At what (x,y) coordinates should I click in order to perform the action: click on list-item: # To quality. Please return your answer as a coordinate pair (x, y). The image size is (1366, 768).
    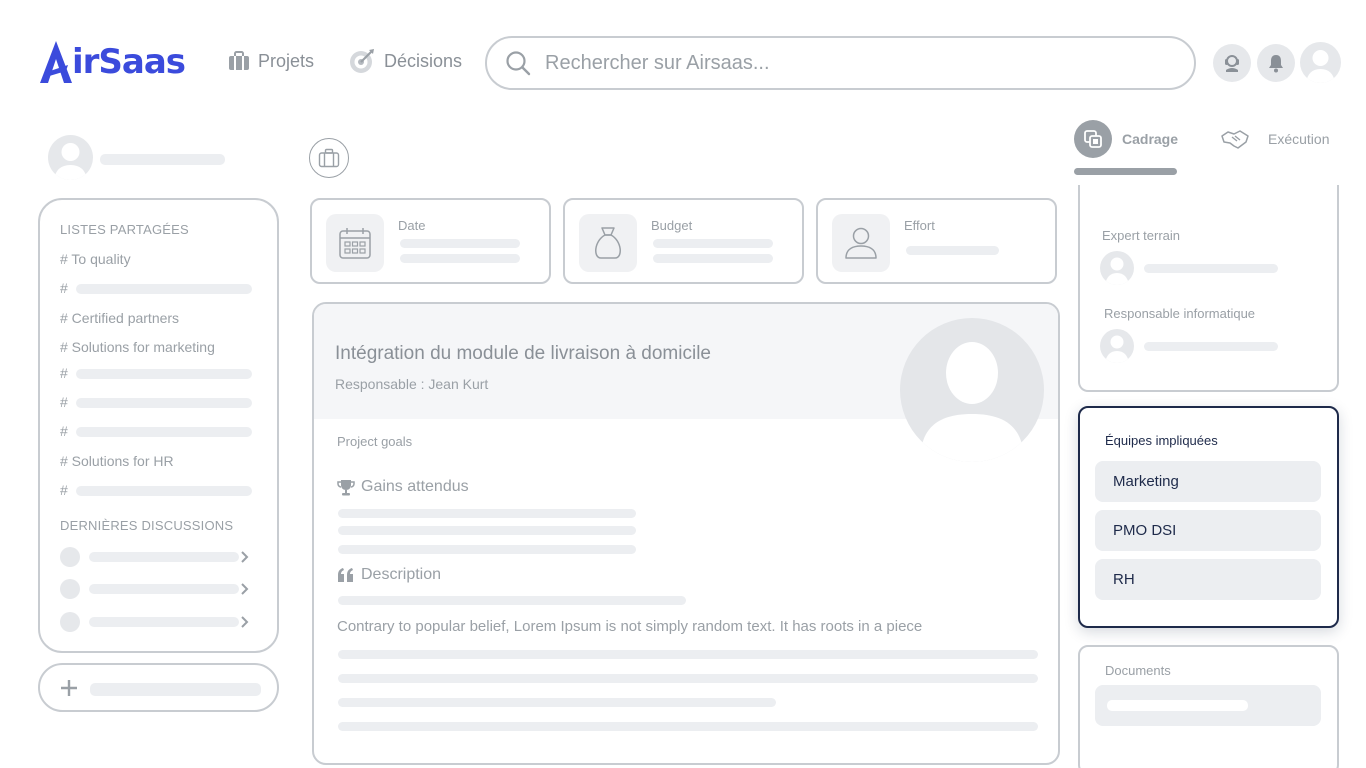
    Looking at the image, I should click on (95, 259).